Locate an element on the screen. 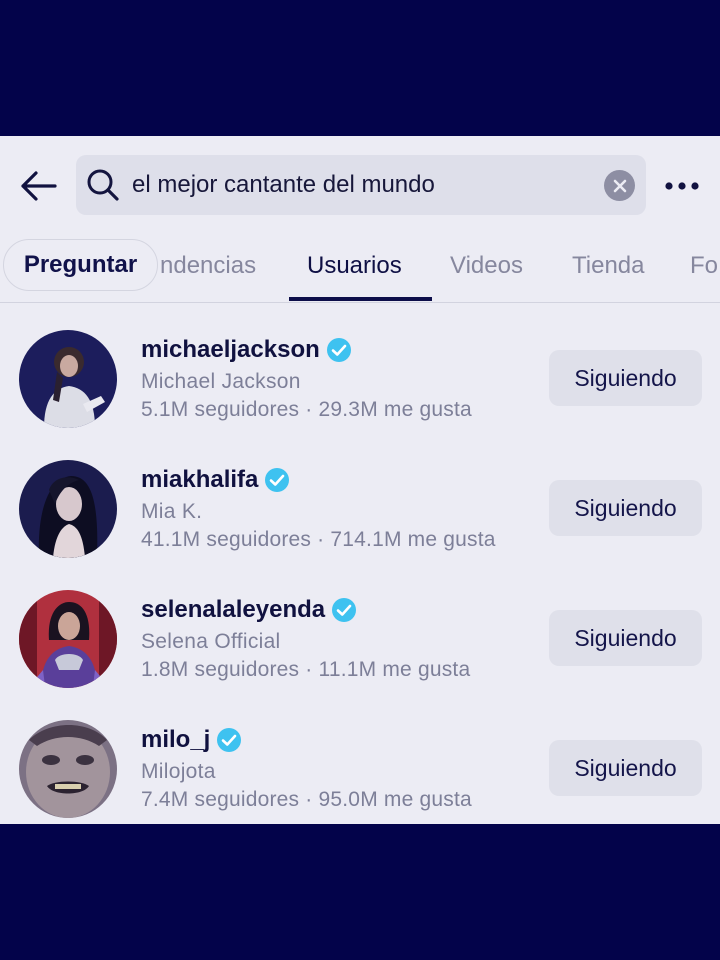  username: miakhalifa is located at coordinates (215, 480).